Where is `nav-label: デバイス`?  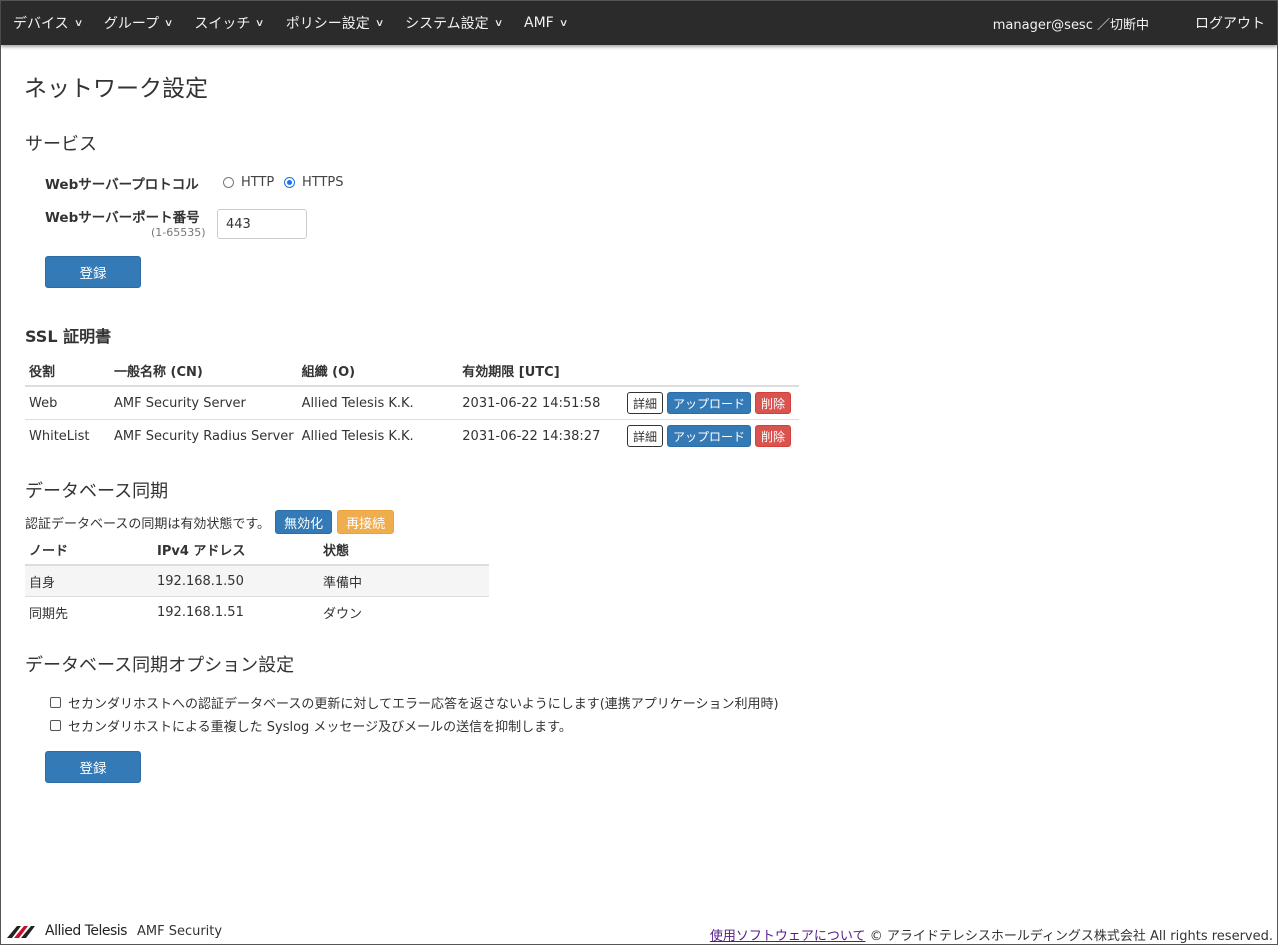
nav-label: デバイス is located at coordinates (41, 24).